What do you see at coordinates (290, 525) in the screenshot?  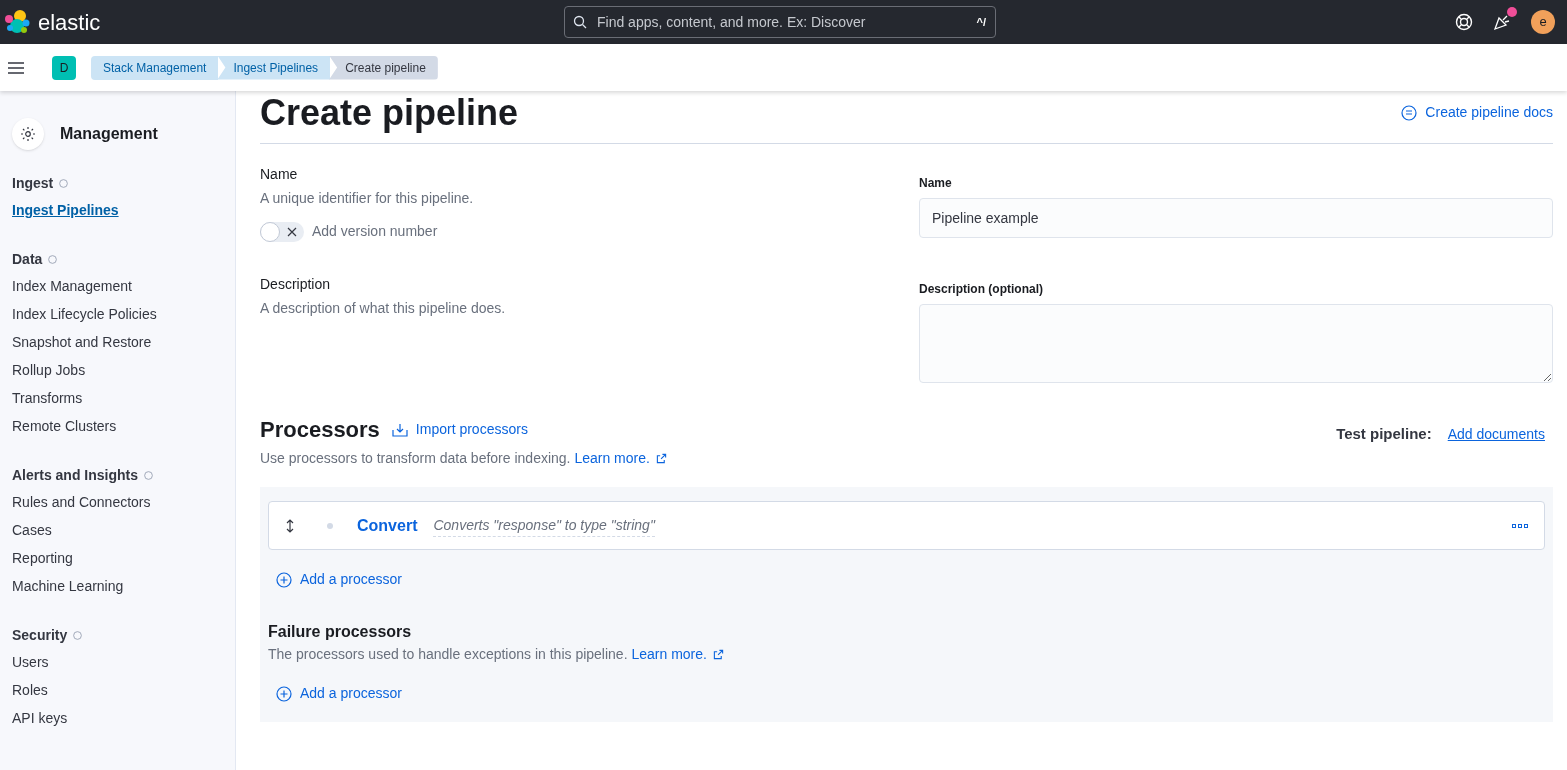 I see `drag-handle-icon` at bounding box center [290, 525].